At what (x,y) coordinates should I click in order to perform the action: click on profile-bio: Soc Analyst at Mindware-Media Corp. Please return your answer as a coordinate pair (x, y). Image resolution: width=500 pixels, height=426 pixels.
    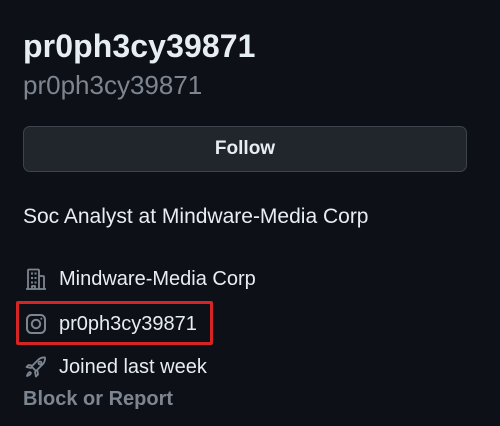
    Looking at the image, I should click on (196, 216).